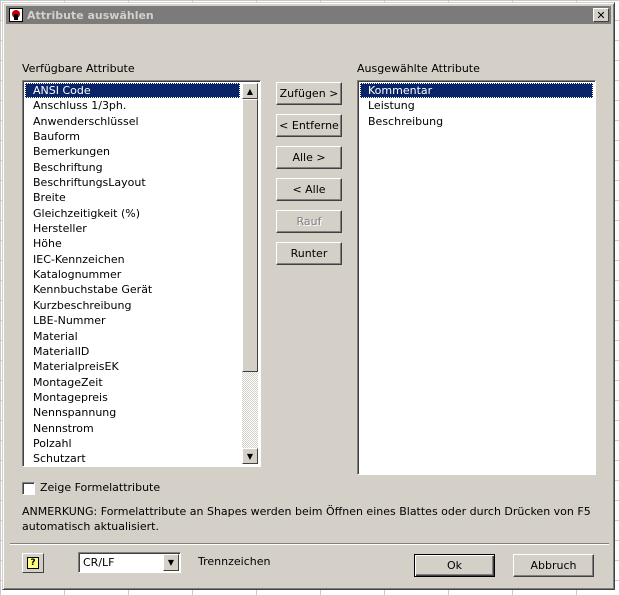  Describe the element at coordinates (132, 136) in the screenshot. I see `list-item: Bauform` at that location.